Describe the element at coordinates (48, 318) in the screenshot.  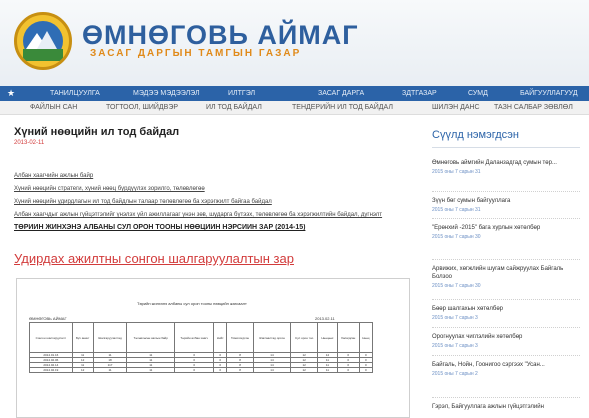
I see `document-org: ӨМНӨГОВЬ АЙМАГ` at that location.